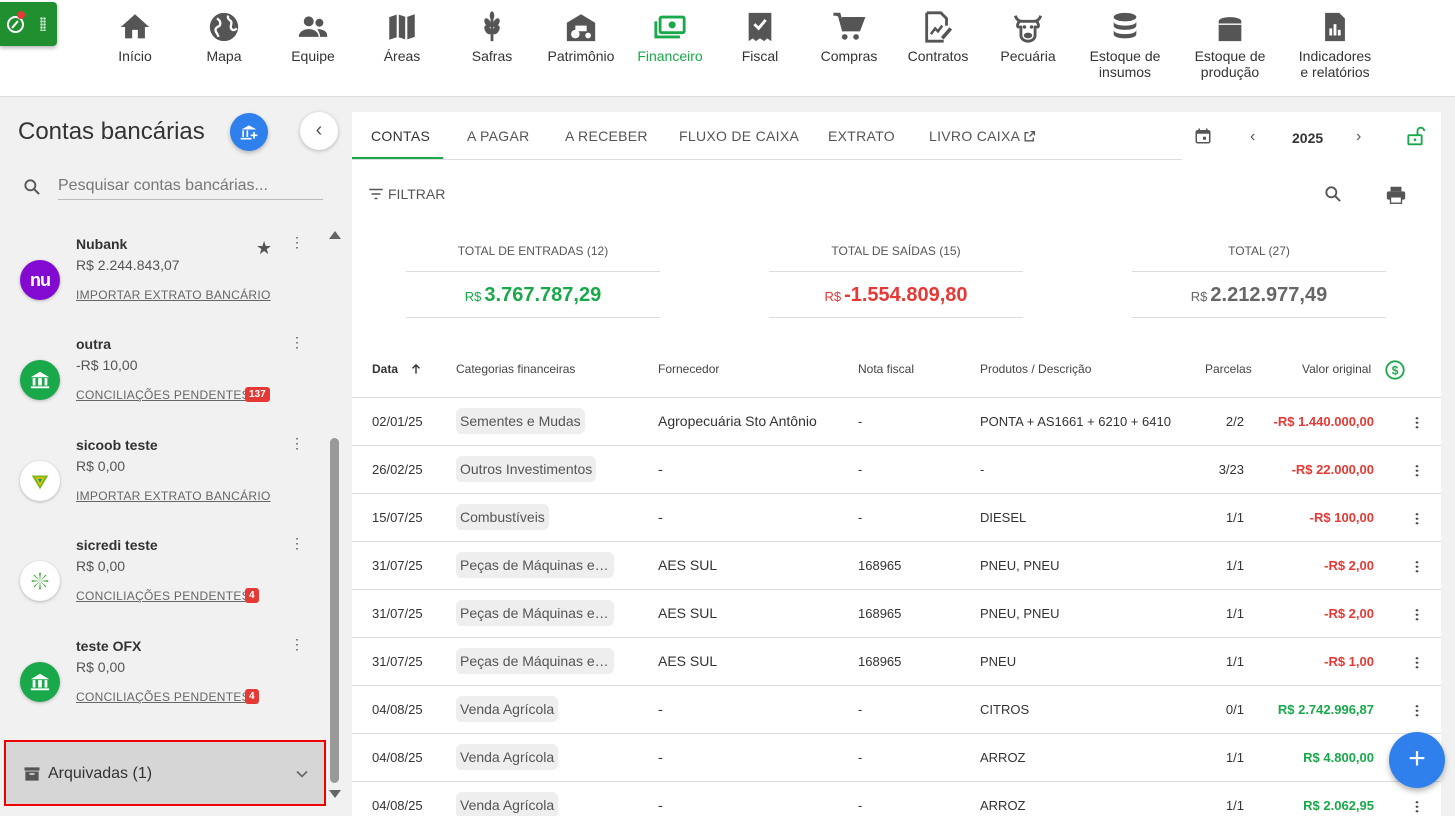  What do you see at coordinates (190, 186) in the screenshot?
I see `search-input` at bounding box center [190, 186].